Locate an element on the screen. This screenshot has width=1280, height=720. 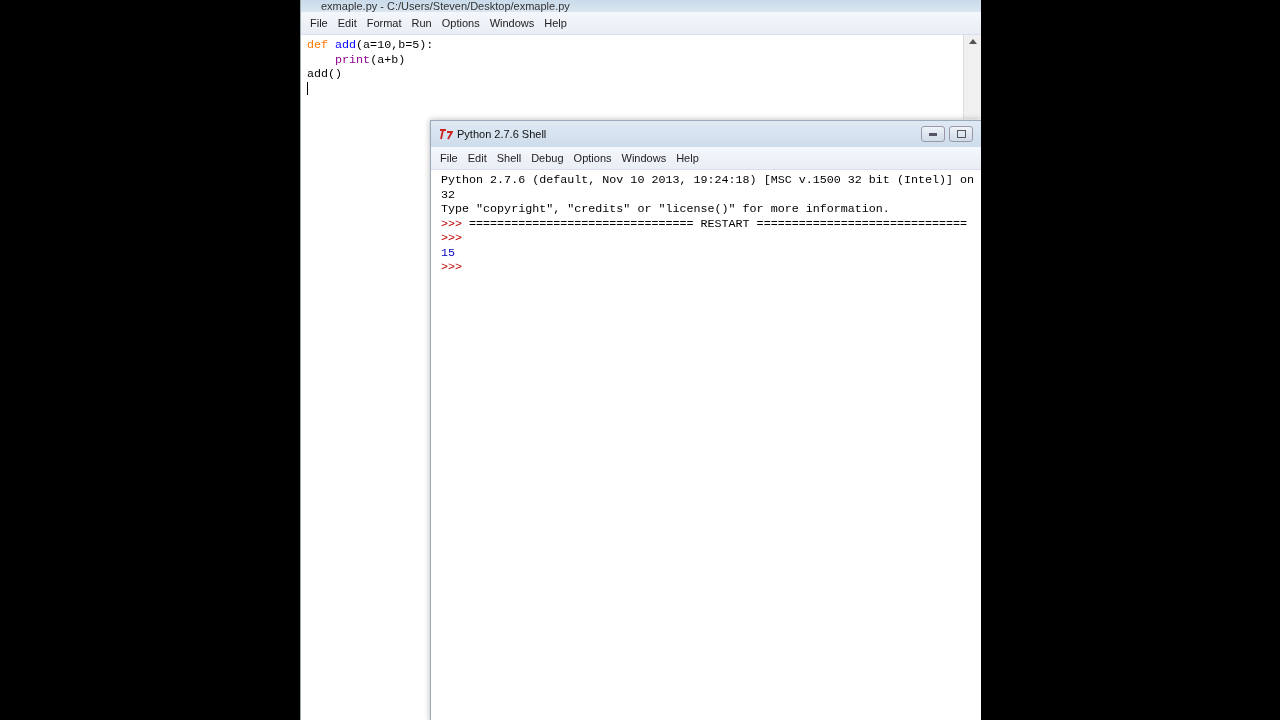
code-line: add() is located at coordinates (325, 74).